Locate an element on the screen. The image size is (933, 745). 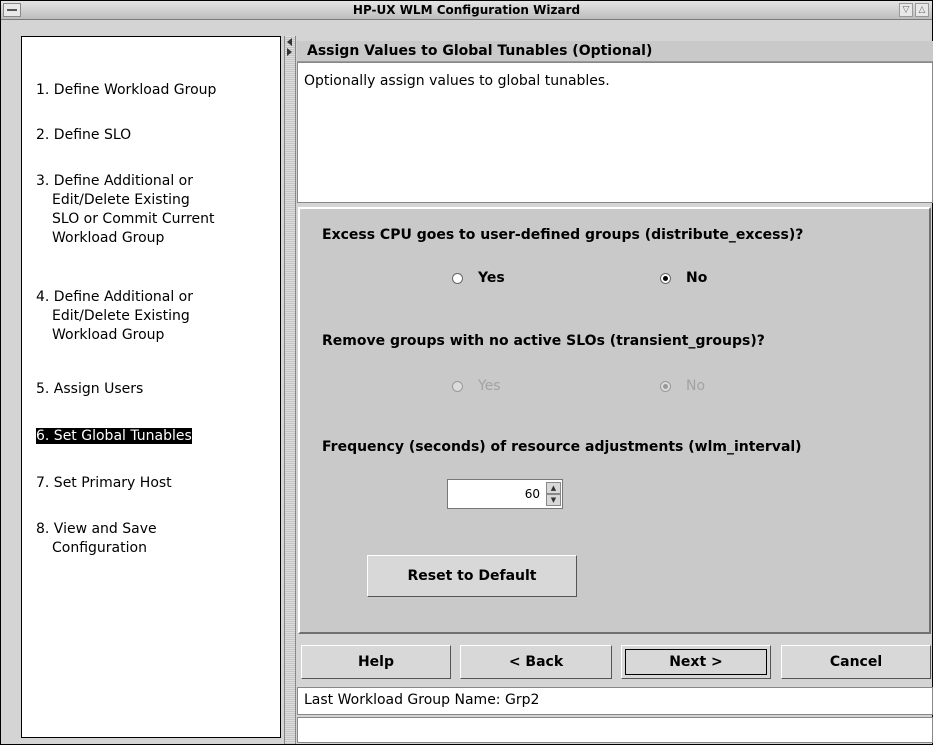
expand-right-icon is located at coordinates (289, 52).